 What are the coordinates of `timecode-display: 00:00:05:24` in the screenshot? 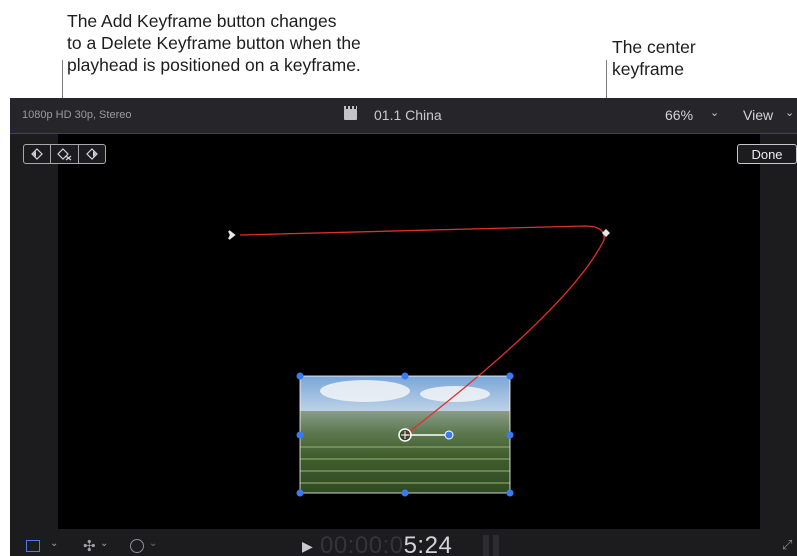 It's located at (386, 544).